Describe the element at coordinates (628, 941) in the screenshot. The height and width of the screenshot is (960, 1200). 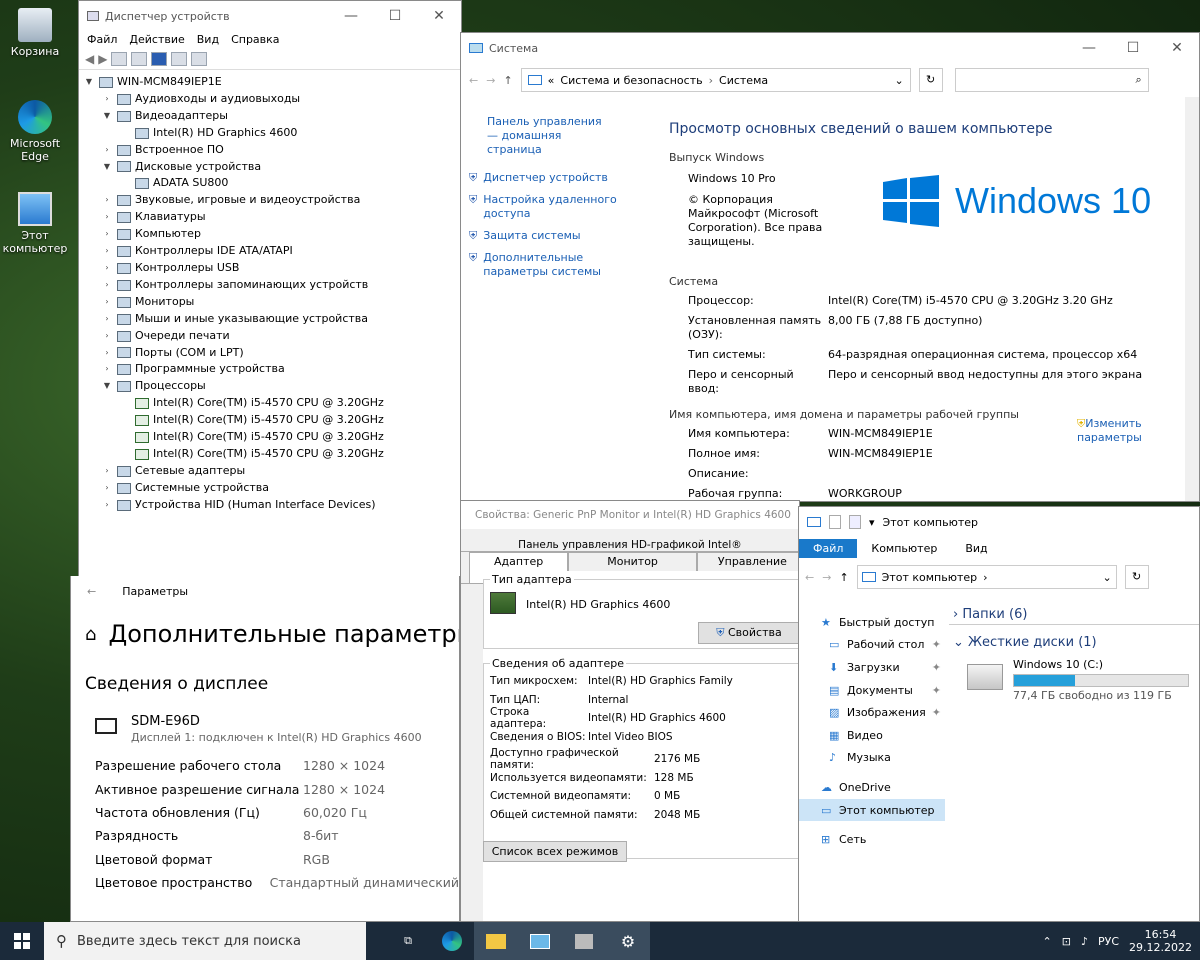
I see `taskbar-settings: ⚙` at that location.